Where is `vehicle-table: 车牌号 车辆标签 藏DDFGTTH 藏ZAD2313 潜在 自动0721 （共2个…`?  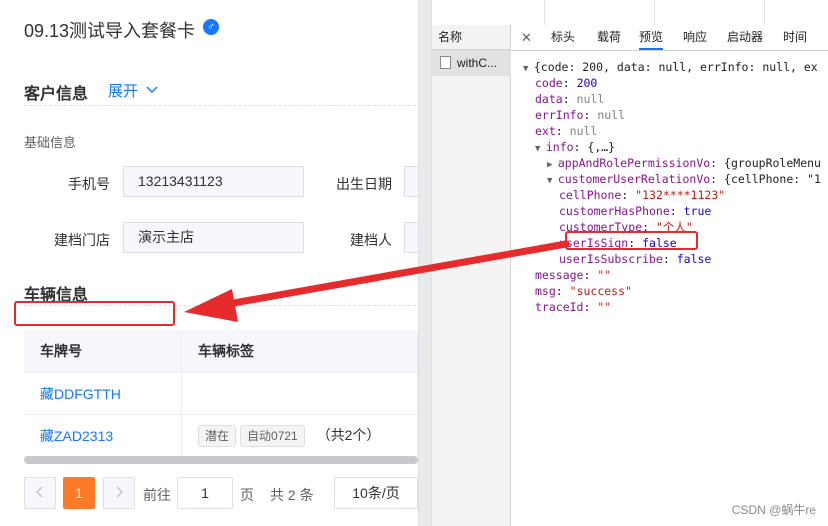
vehicle-table: 车牌号 车辆标签 藏DDFGTTH 藏ZAD2313 潜在 自动0721 （共2个… is located at coordinates (221, 393).